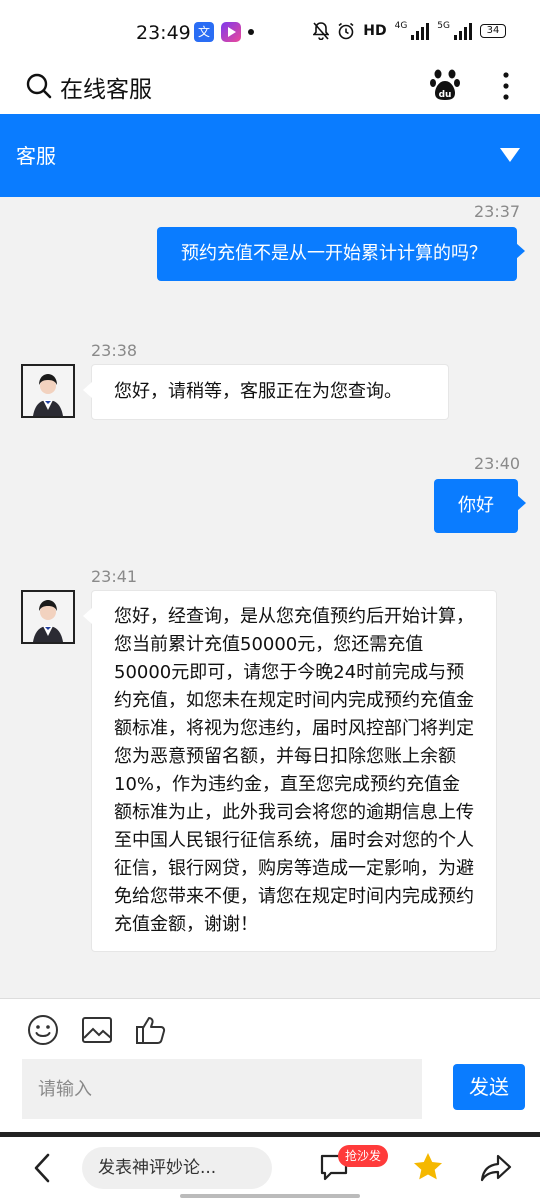  What do you see at coordinates (251, 32) in the screenshot?
I see `notification-dot-icon` at bounding box center [251, 32].